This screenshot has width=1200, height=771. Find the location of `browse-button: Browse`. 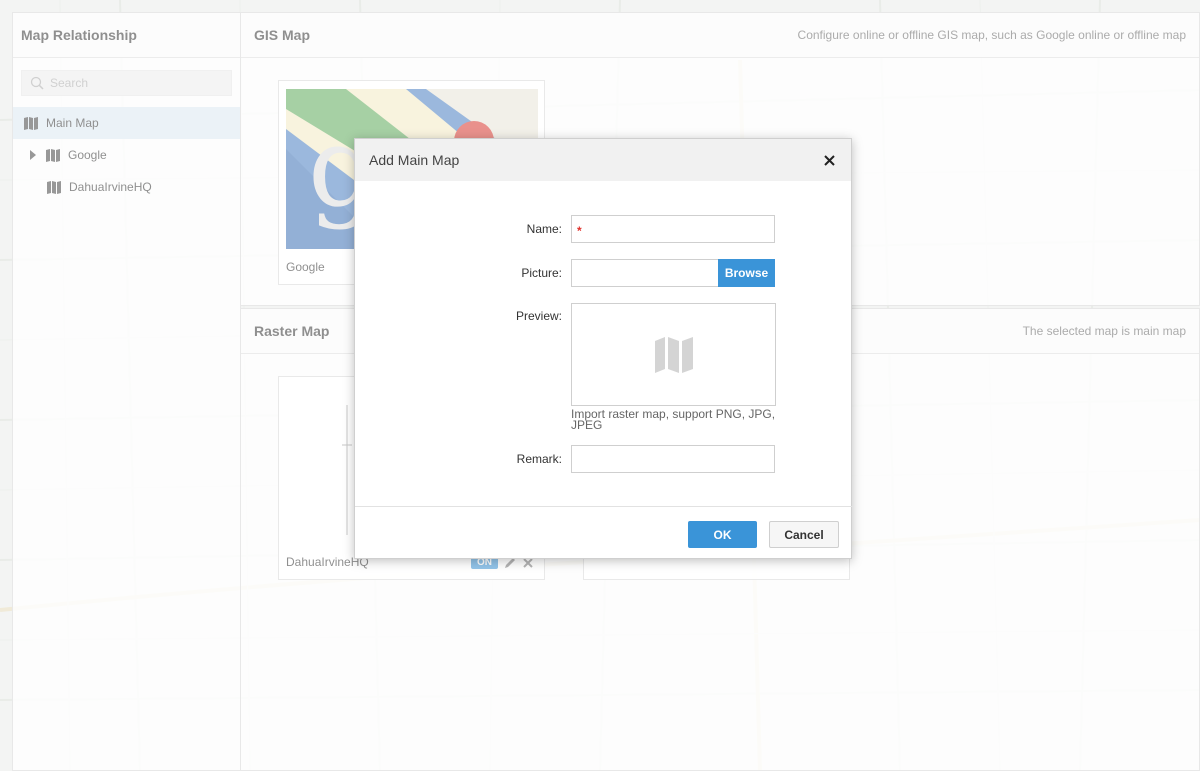

browse-button: Browse is located at coordinates (746, 273).